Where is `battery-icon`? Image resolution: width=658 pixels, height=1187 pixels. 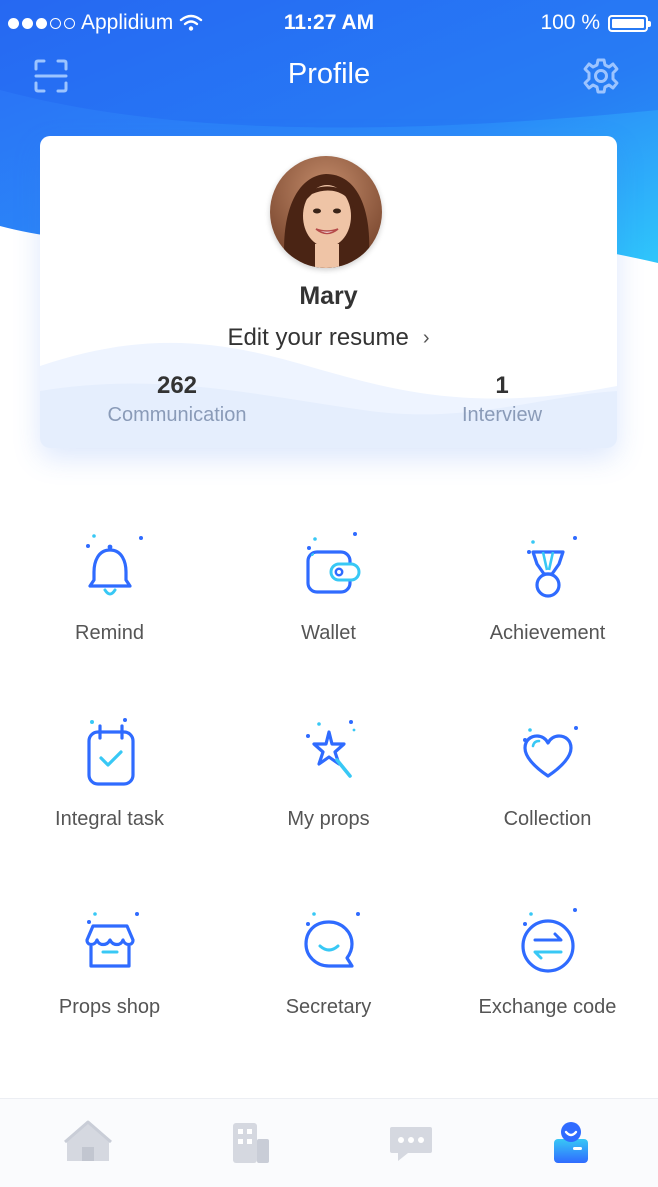 battery-icon is located at coordinates (629, 23).